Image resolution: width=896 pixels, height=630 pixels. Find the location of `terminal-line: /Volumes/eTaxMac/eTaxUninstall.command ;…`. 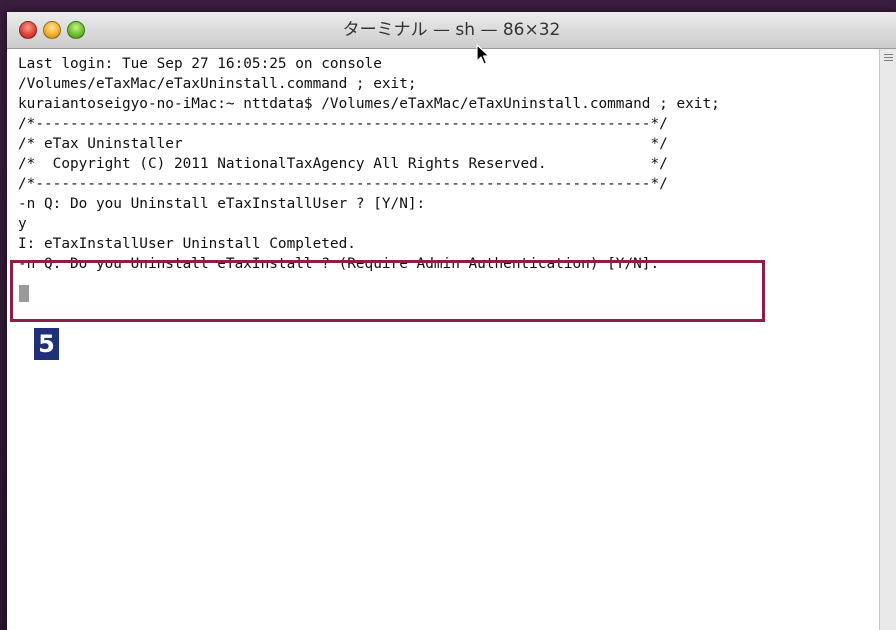

terminal-line: /Volumes/eTaxMac/eTaxUninstall.command ;… is located at coordinates (217, 84).